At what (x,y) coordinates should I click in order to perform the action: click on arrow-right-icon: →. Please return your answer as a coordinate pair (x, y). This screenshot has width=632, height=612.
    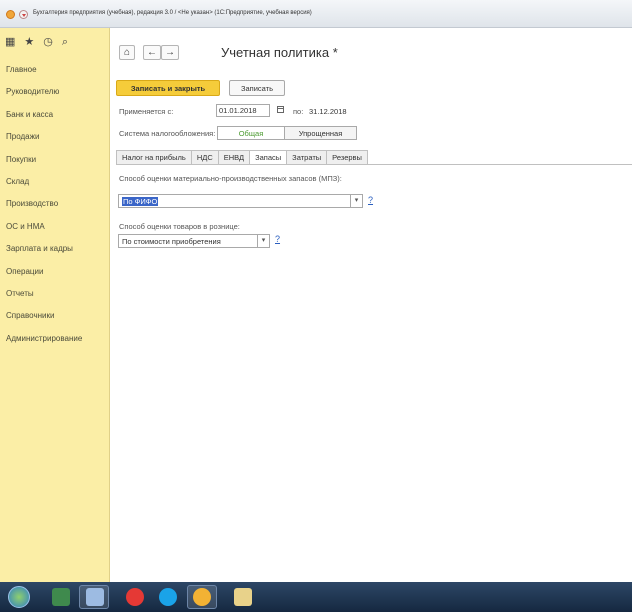
    Looking at the image, I should click on (170, 52).